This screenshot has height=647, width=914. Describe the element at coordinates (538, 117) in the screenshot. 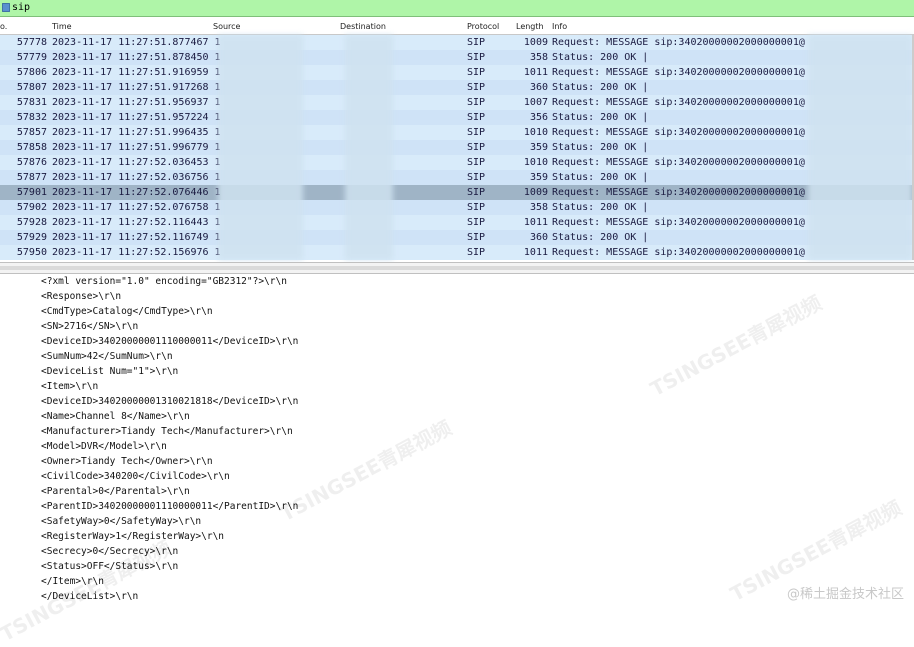

I see `packet-length: 356` at that location.